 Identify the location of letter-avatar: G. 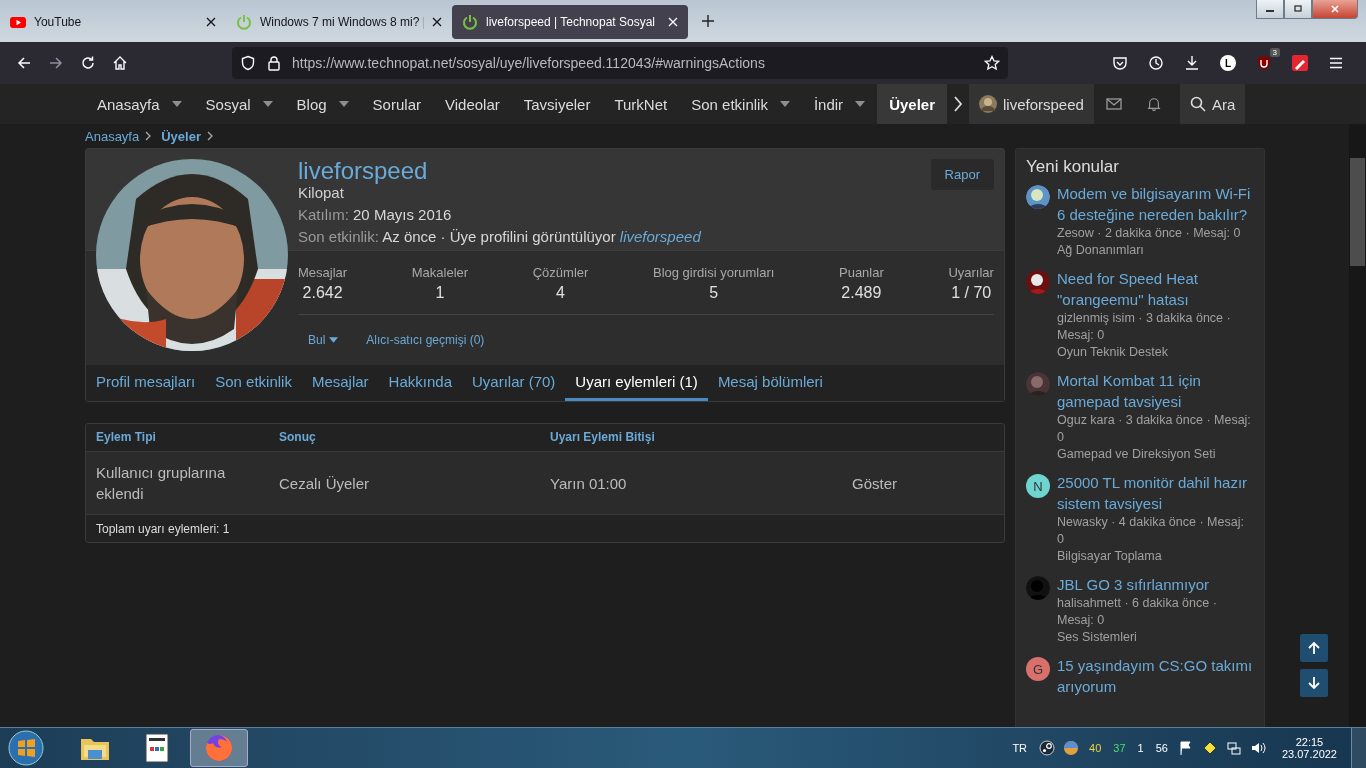
(1038, 669).